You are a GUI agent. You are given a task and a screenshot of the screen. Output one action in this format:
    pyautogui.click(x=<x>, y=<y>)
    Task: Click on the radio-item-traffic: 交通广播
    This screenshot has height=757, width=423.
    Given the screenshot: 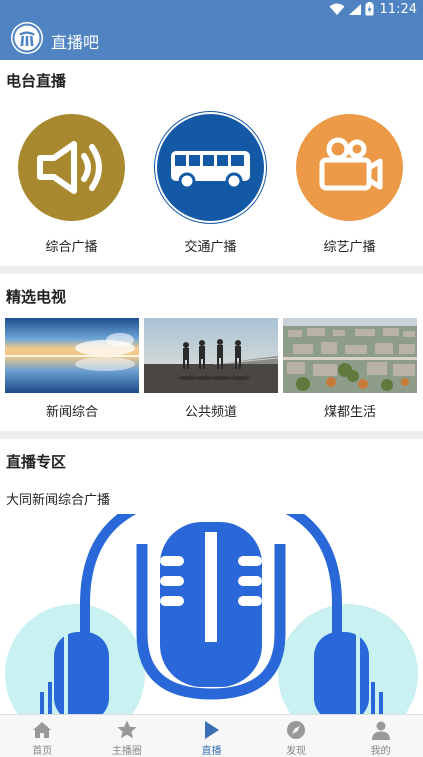 What is the action you would take?
    pyautogui.click(x=210, y=184)
    